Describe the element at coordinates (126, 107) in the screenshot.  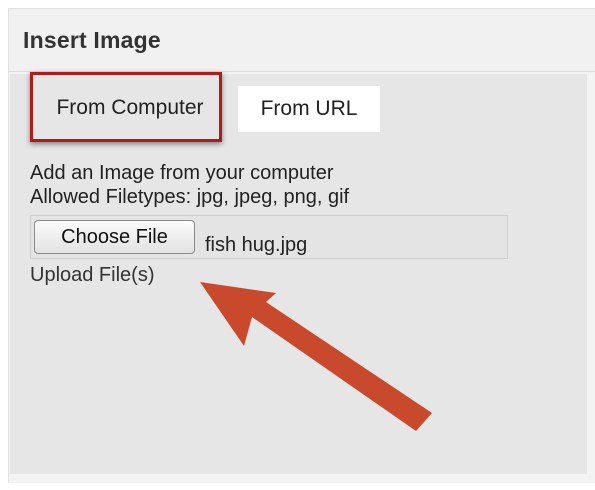
I see `highlight-annotation-box` at that location.